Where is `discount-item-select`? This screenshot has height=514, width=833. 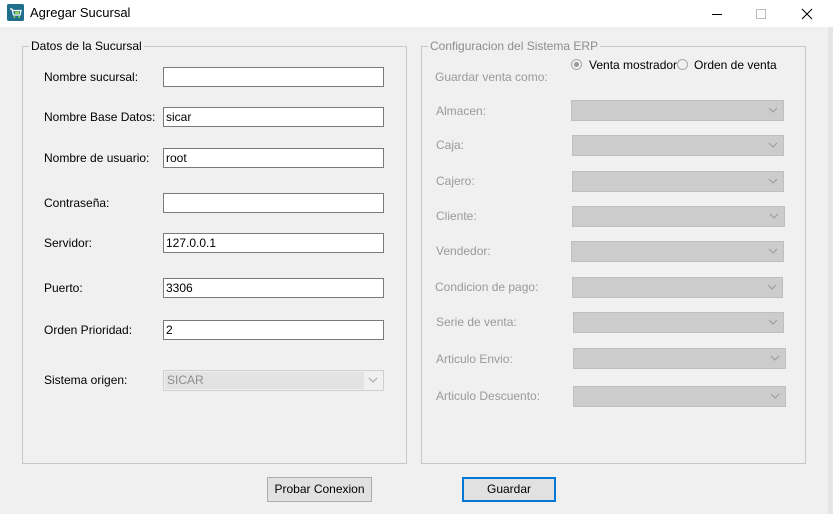 discount-item-select is located at coordinates (679, 396).